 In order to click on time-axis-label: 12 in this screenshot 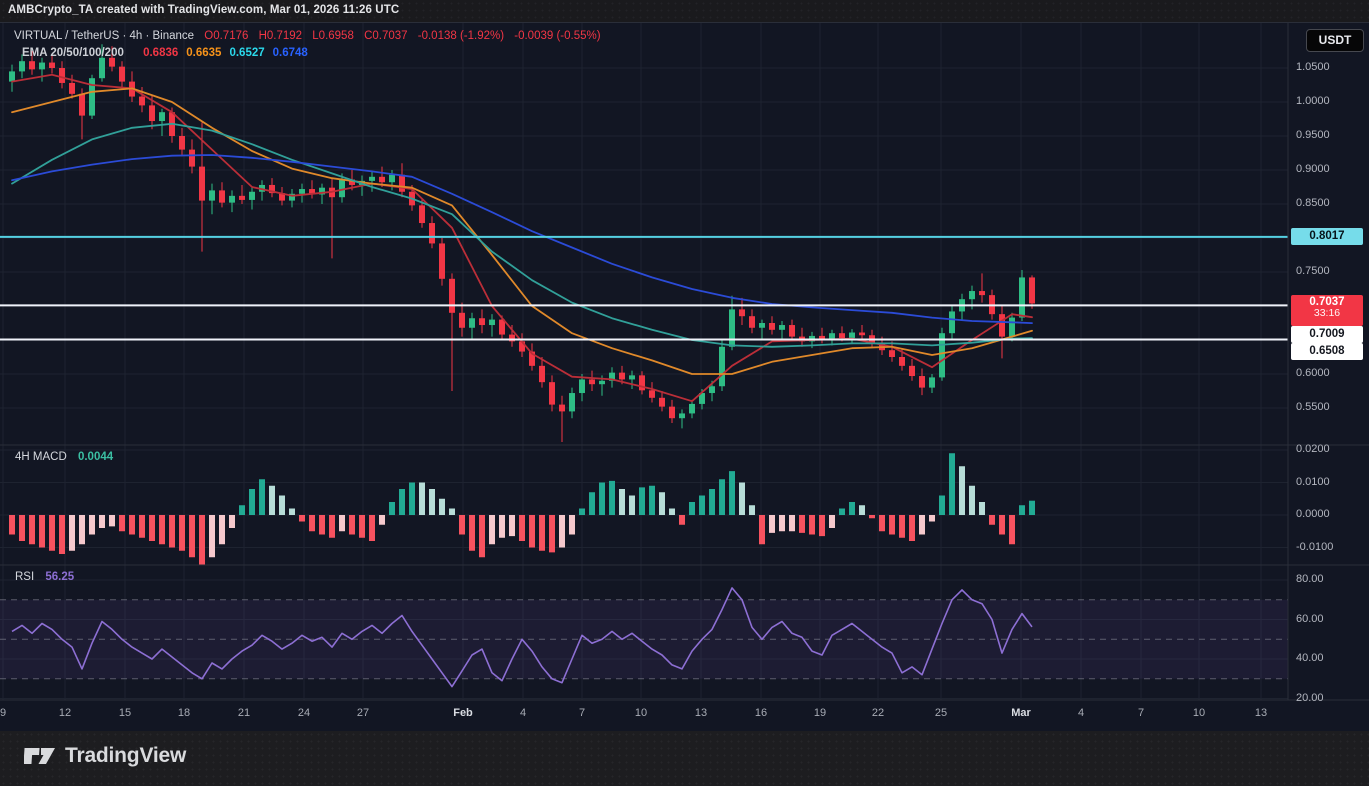, I will do `click(65, 713)`.